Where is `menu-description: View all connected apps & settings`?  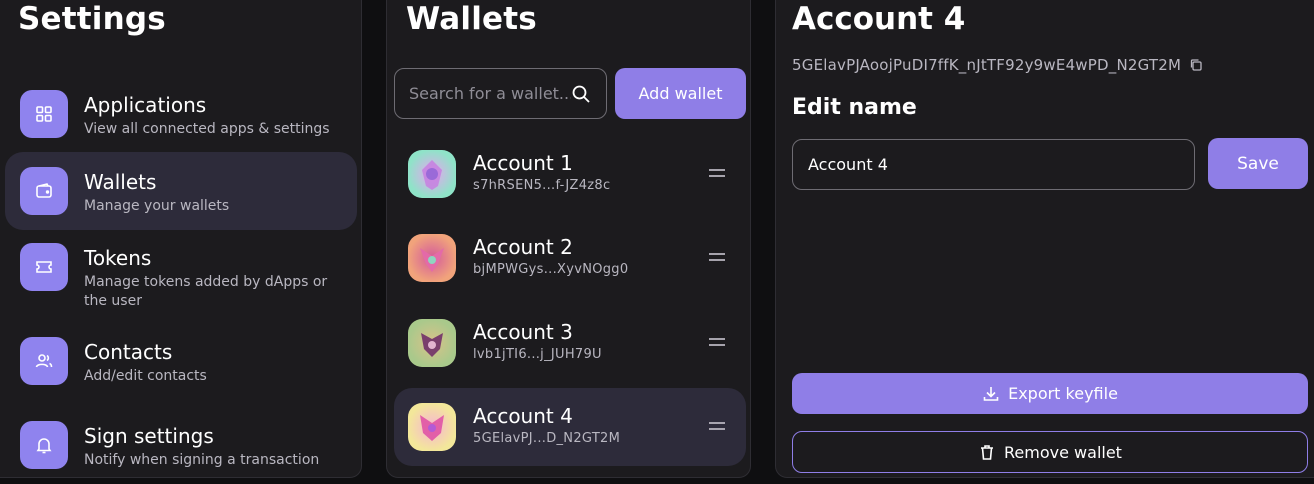 menu-description: View all connected apps & settings is located at coordinates (207, 129).